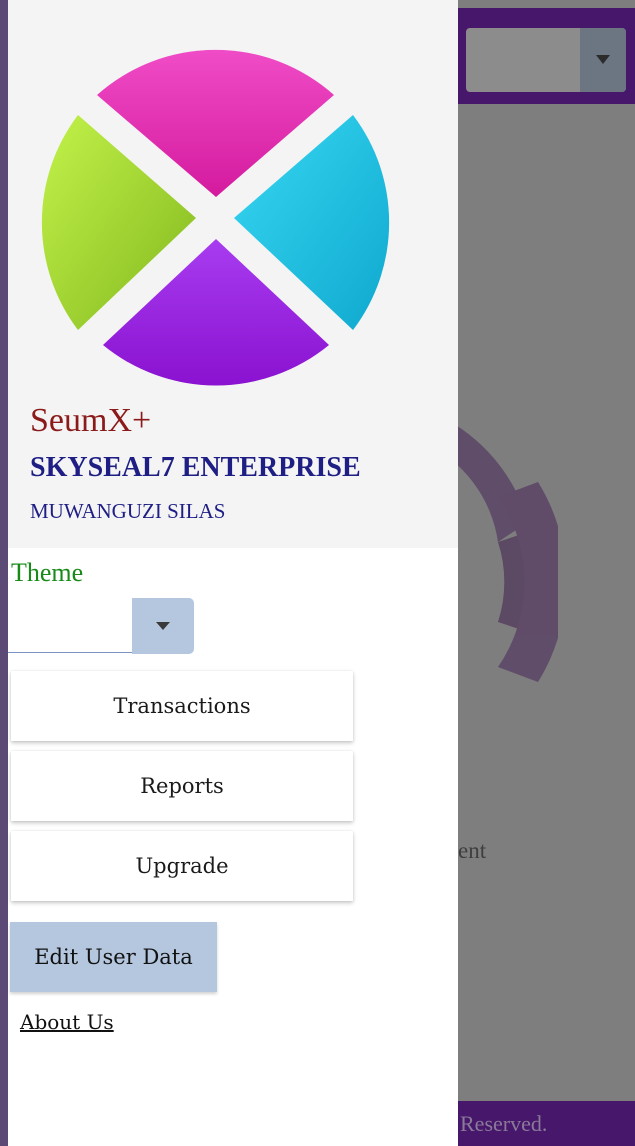  I want to click on background-logo-icon, so click(508, 554).